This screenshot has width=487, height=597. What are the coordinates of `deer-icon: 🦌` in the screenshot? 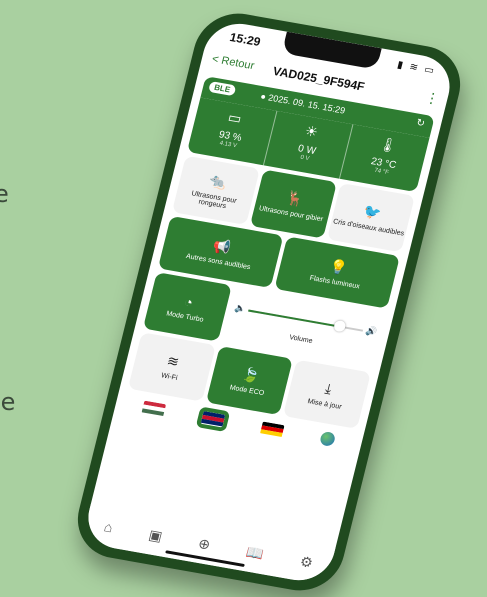 It's located at (295, 198).